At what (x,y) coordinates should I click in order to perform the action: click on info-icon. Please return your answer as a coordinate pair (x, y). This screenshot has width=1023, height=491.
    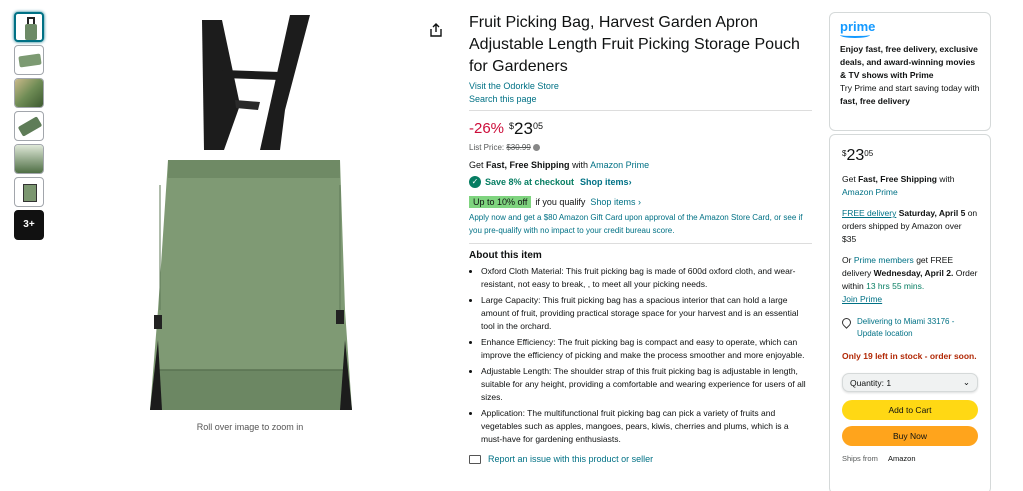
    Looking at the image, I should click on (537, 148).